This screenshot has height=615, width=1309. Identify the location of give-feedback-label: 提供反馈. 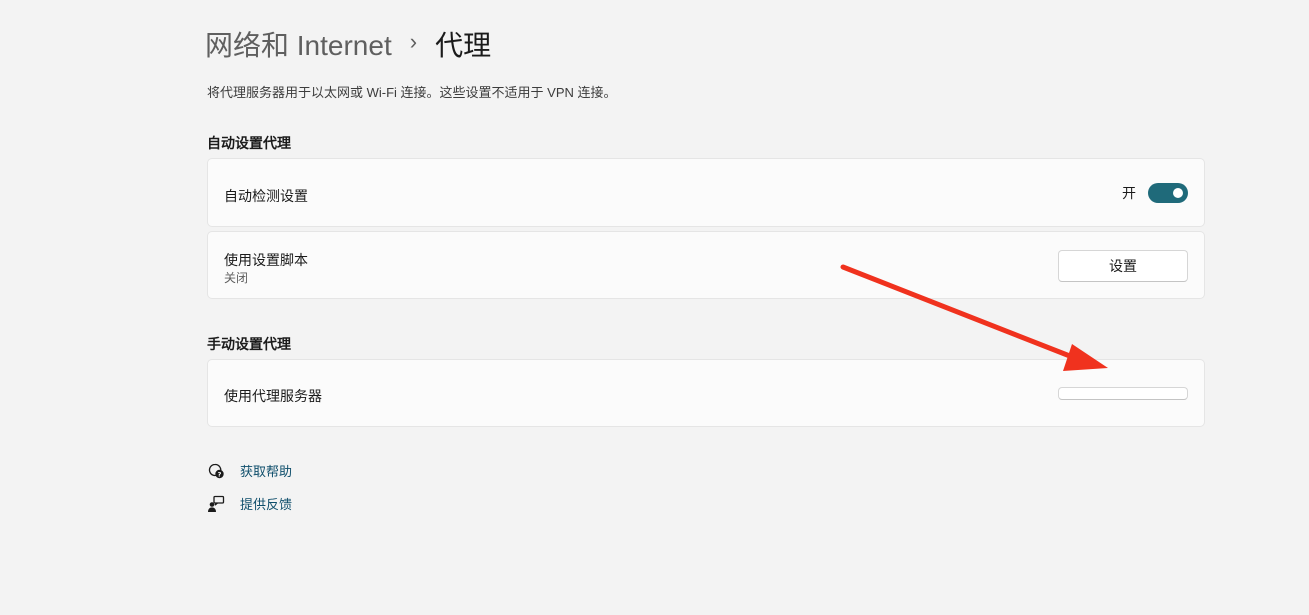
(266, 504).